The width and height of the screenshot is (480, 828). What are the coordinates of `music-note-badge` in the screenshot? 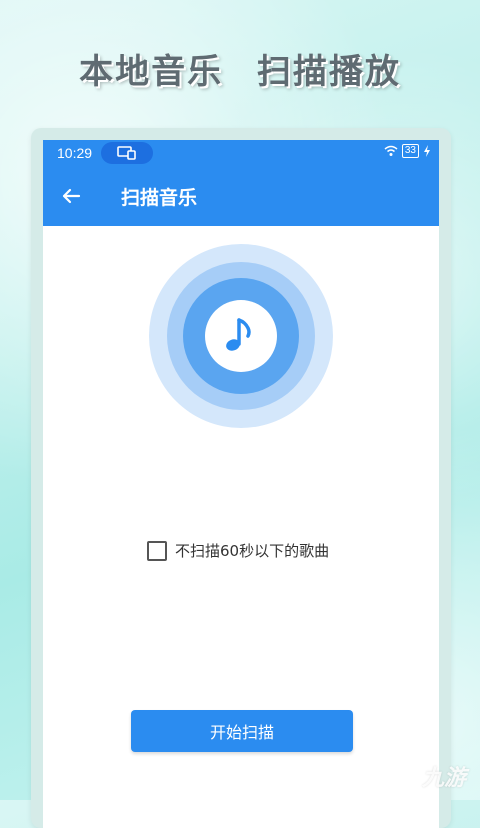 It's located at (241, 336).